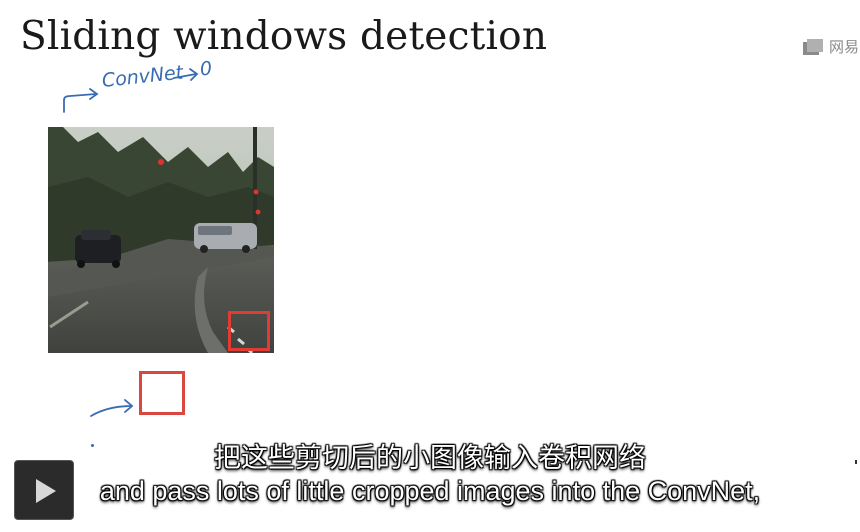 The image size is (860, 532). Describe the element at coordinates (284, 36) in the screenshot. I see `slide-title: Sliding windows detection` at that location.